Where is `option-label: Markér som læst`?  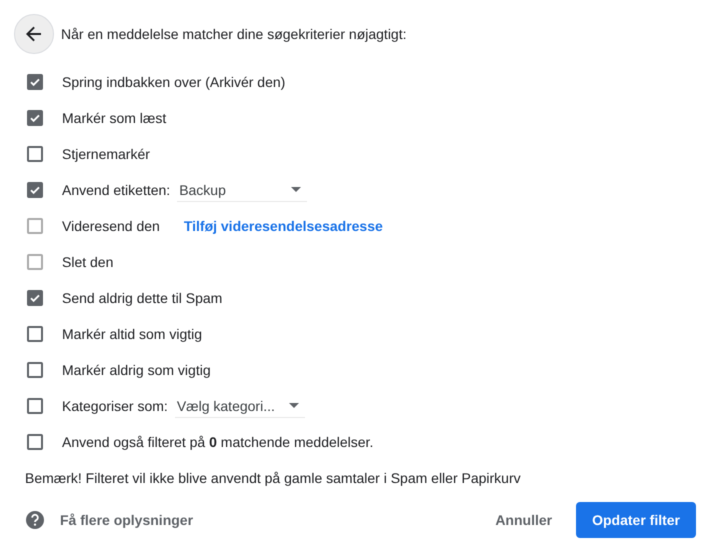 option-label: Markér som læst is located at coordinates (114, 118).